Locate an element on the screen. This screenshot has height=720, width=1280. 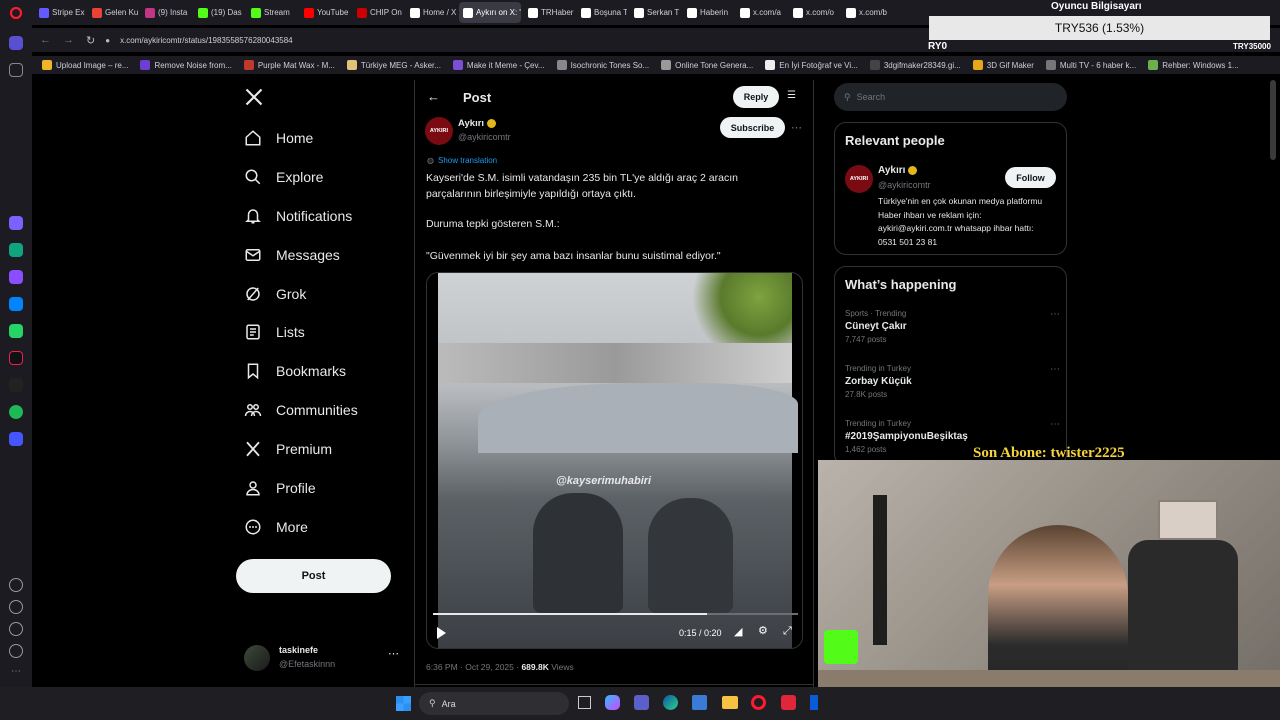
volume-icon: ◢ is located at coordinates (738, 631).